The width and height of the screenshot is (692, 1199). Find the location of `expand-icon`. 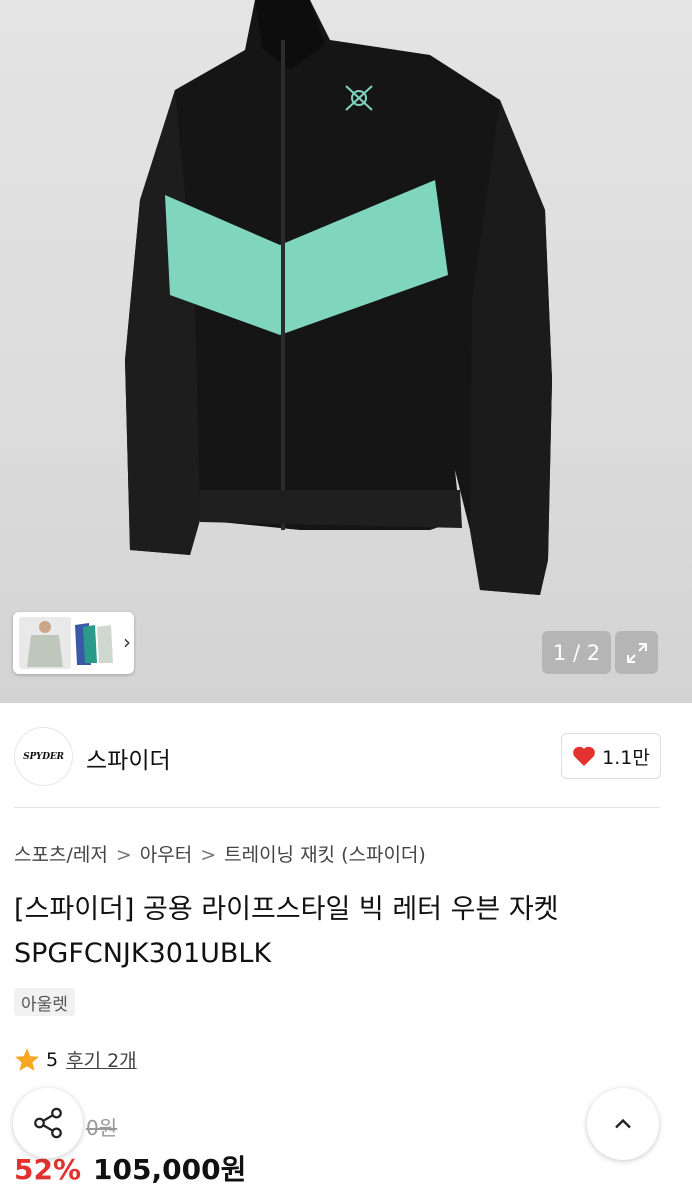

expand-icon is located at coordinates (636, 652).